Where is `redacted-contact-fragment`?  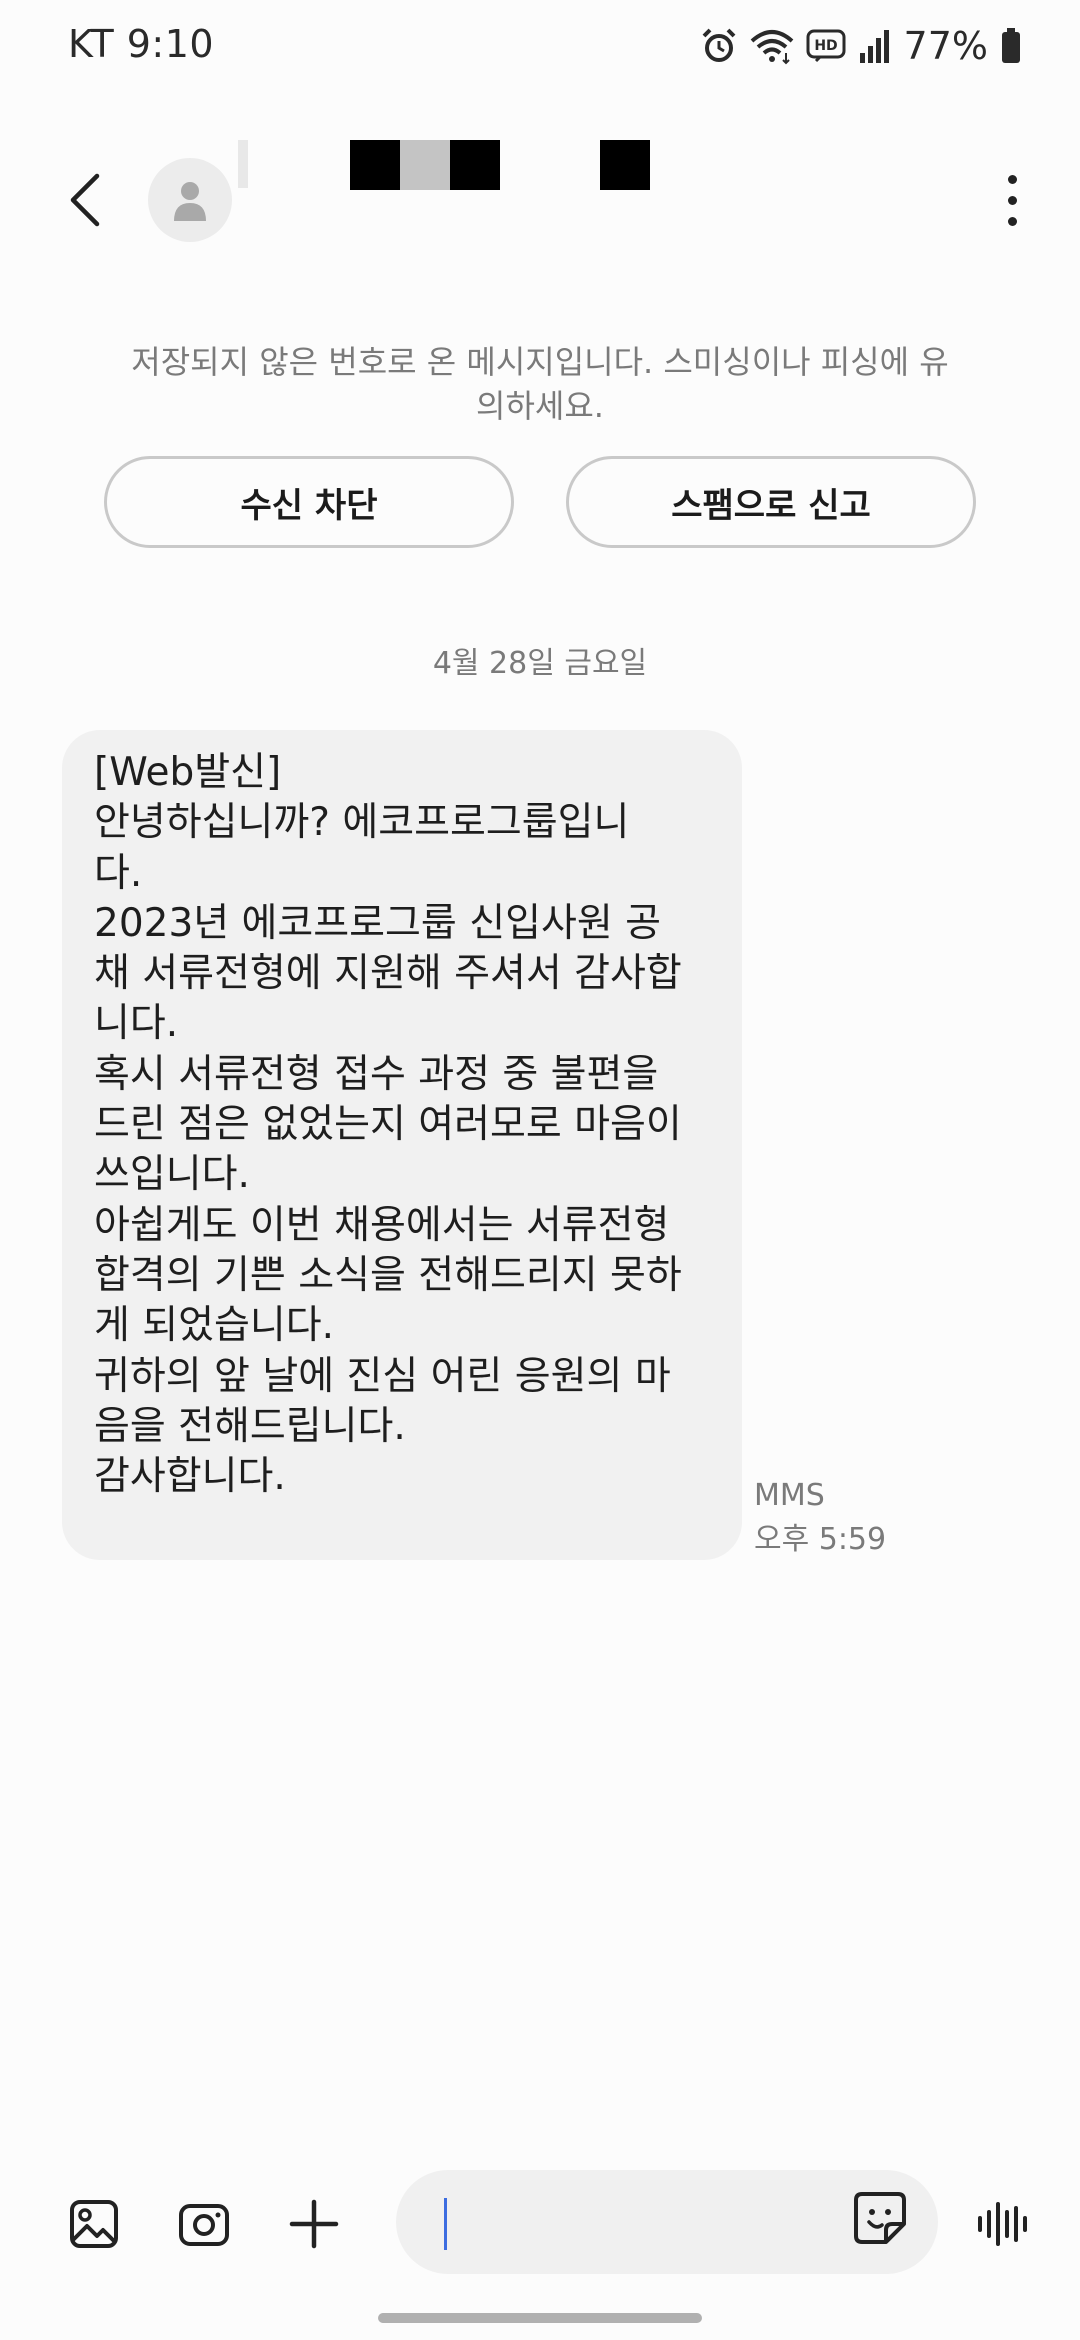
redacted-contact-fragment is located at coordinates (243, 164).